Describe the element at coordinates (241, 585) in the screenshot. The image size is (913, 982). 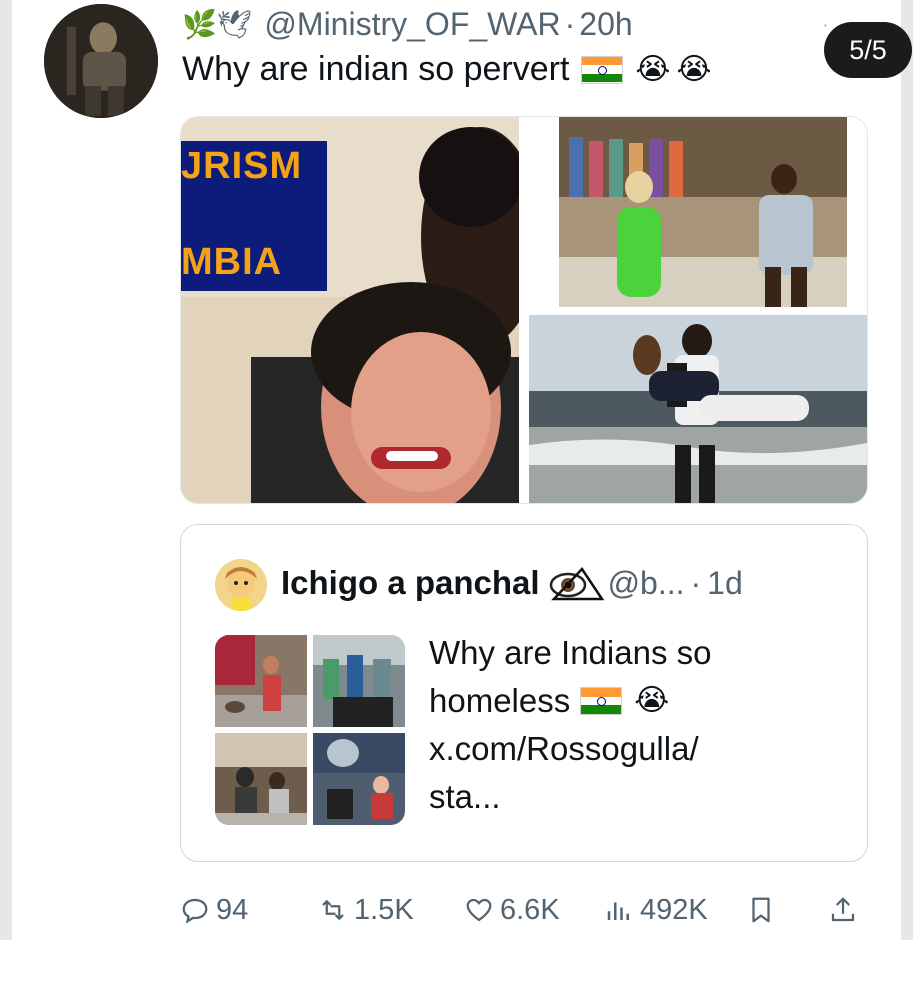
I see `quoted-author-avatar` at that location.